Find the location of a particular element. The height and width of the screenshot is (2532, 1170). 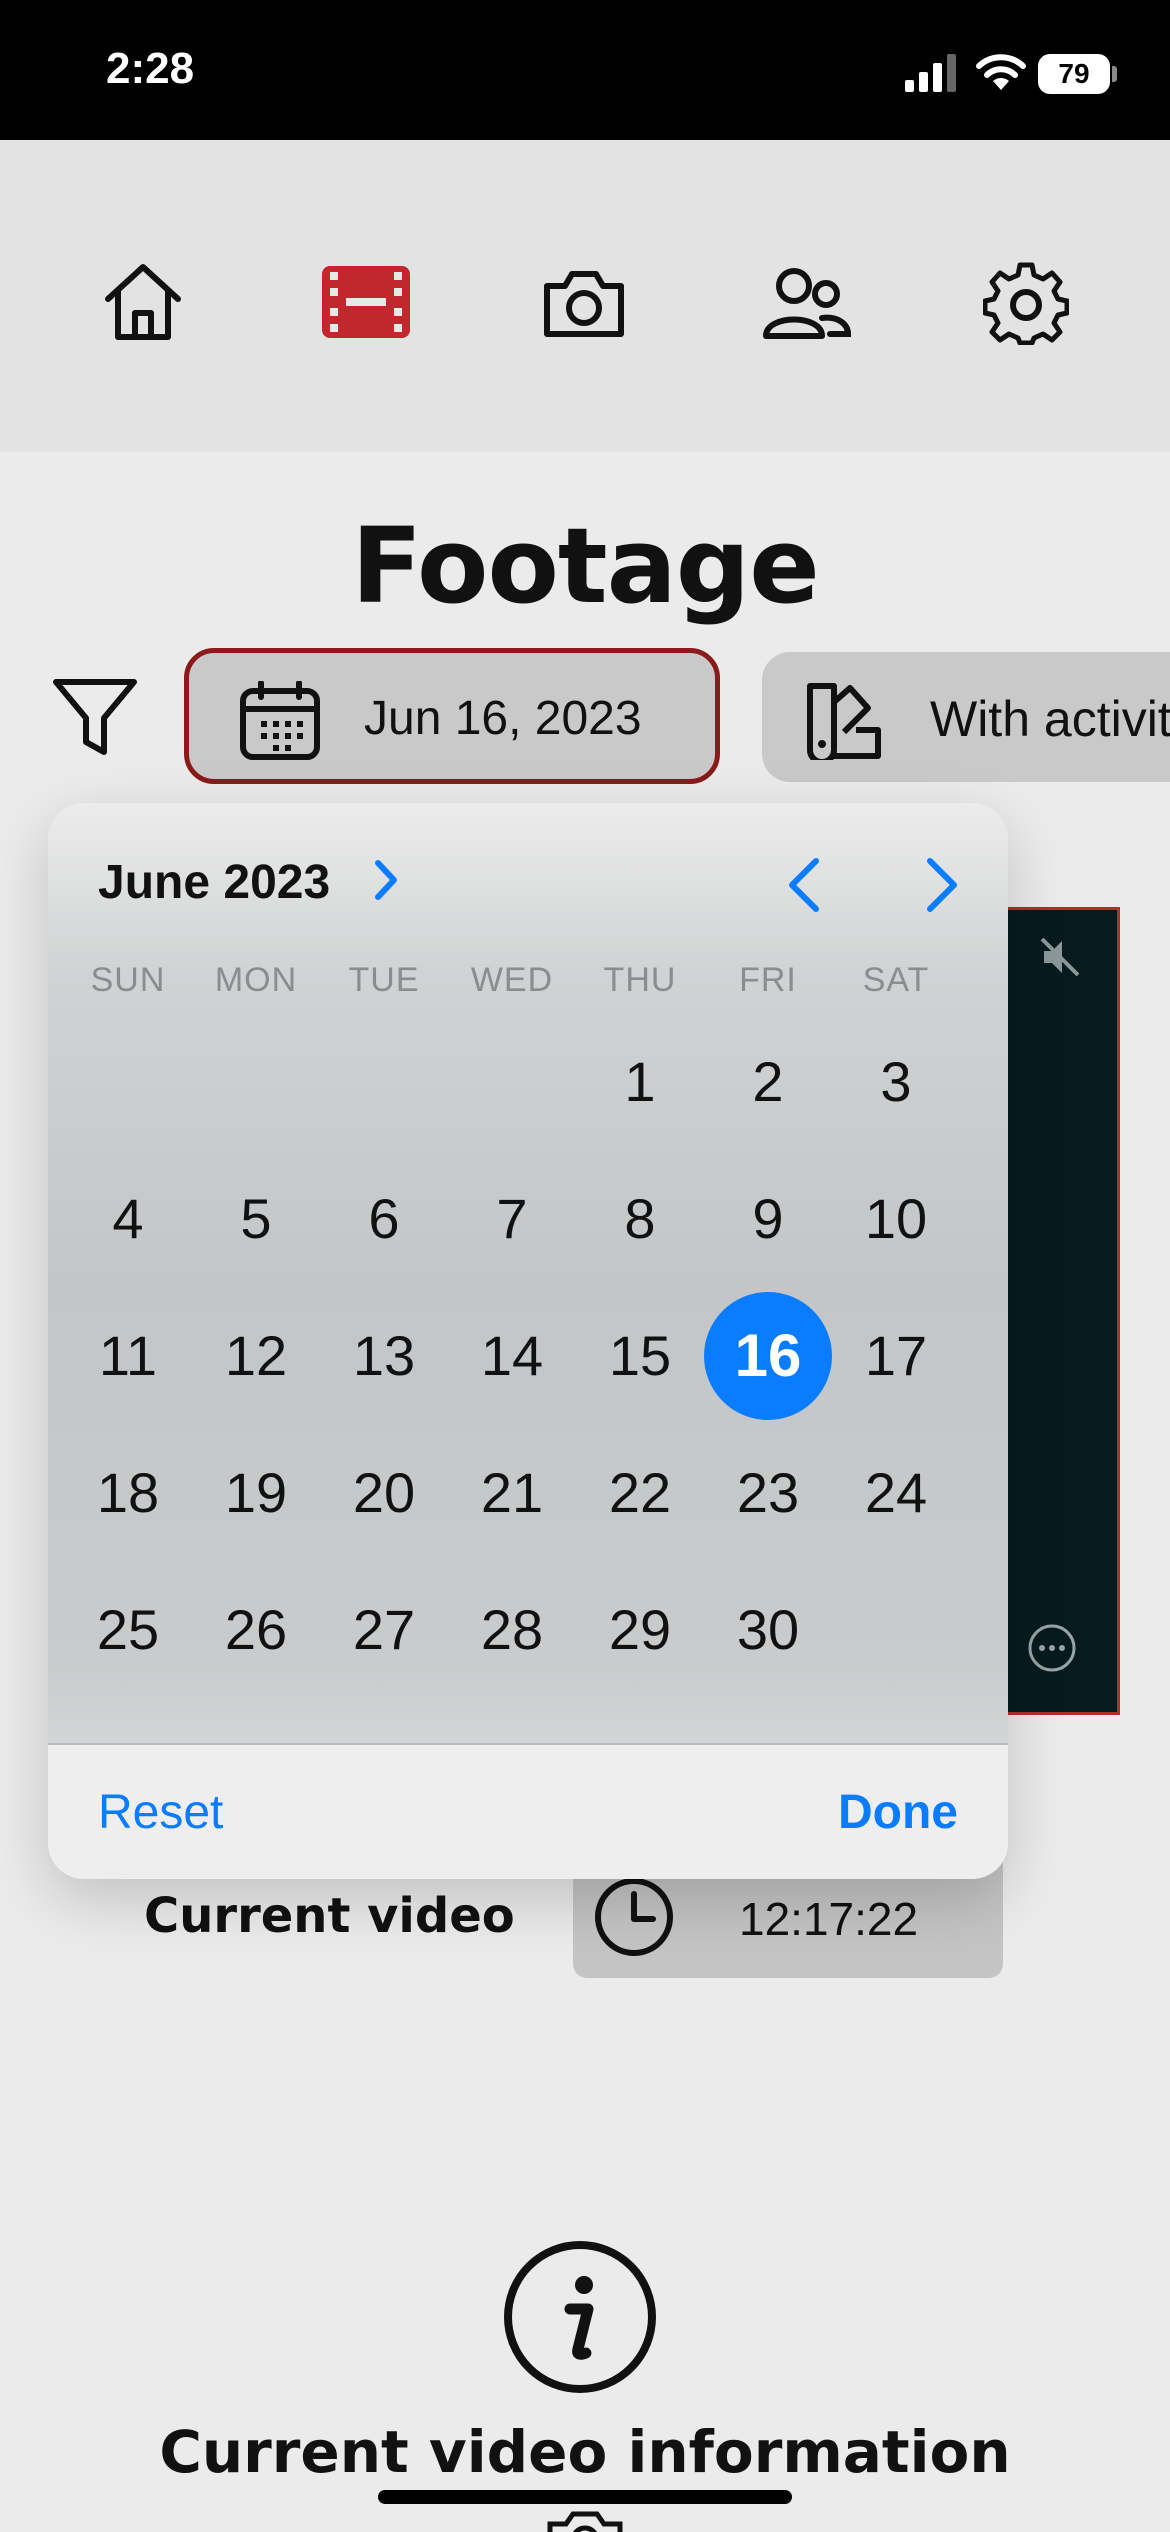

day-number: 26 is located at coordinates (256, 1629).